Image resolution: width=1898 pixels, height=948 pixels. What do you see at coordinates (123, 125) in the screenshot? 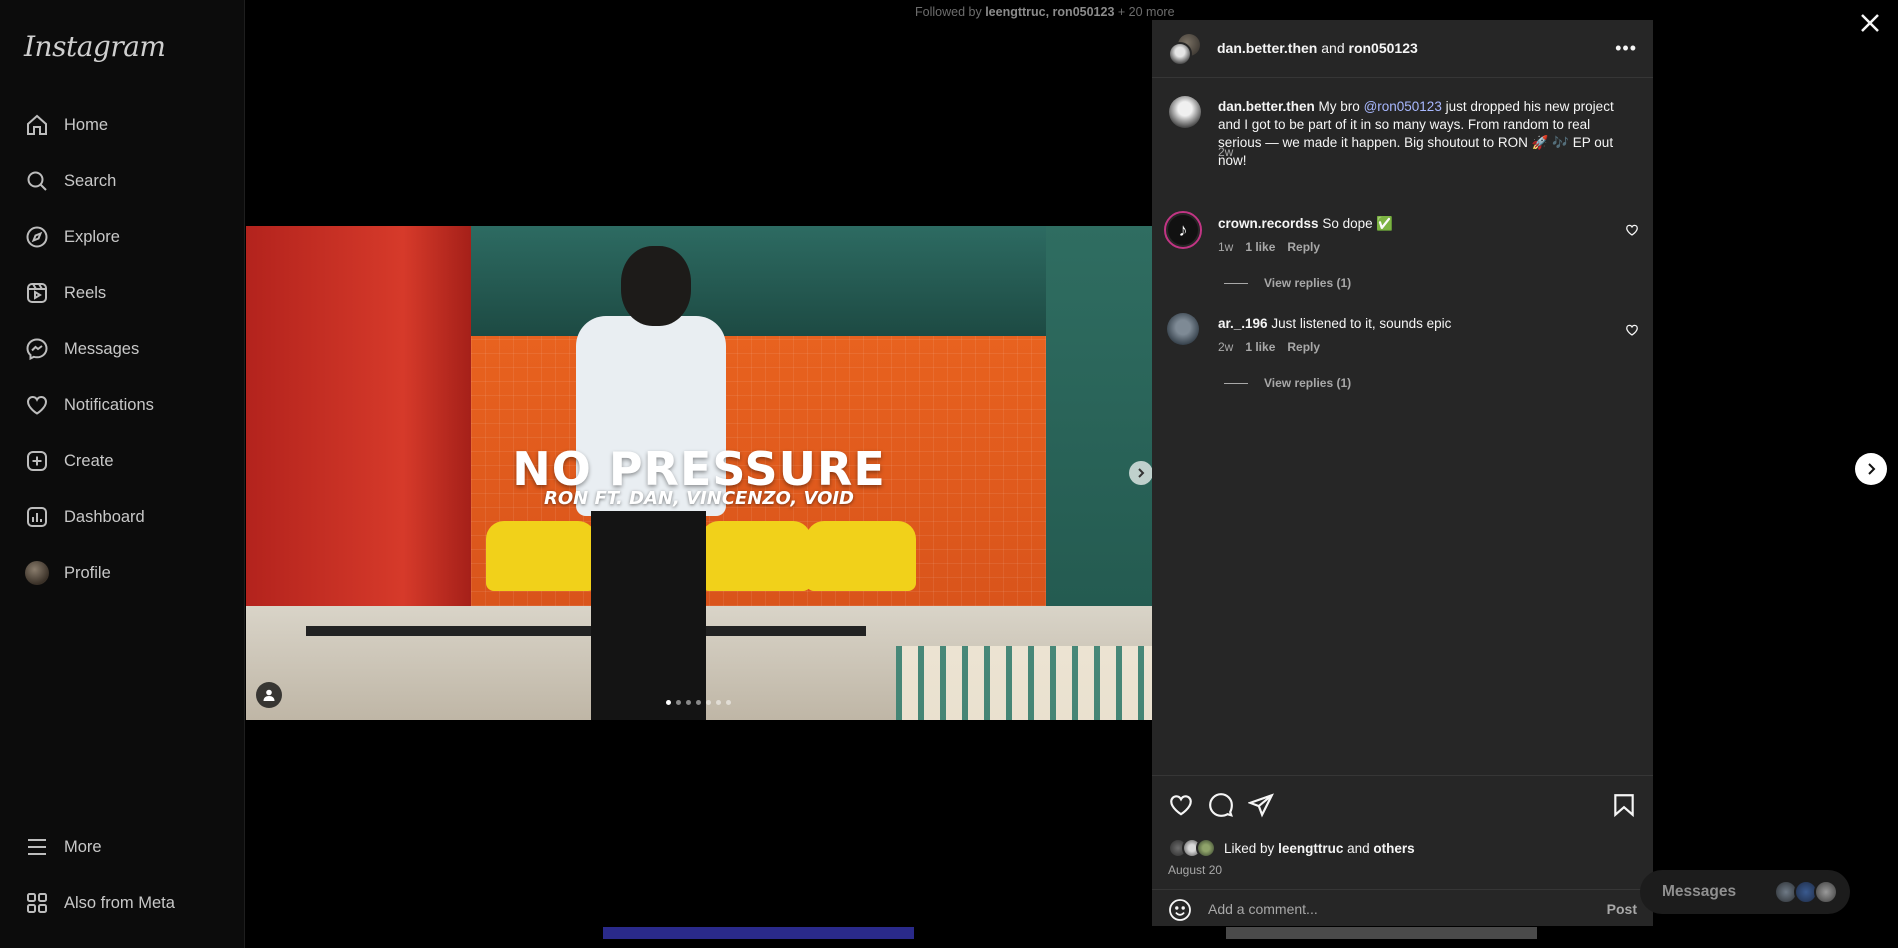
I see `sidebar-item-home: Home` at bounding box center [123, 125].